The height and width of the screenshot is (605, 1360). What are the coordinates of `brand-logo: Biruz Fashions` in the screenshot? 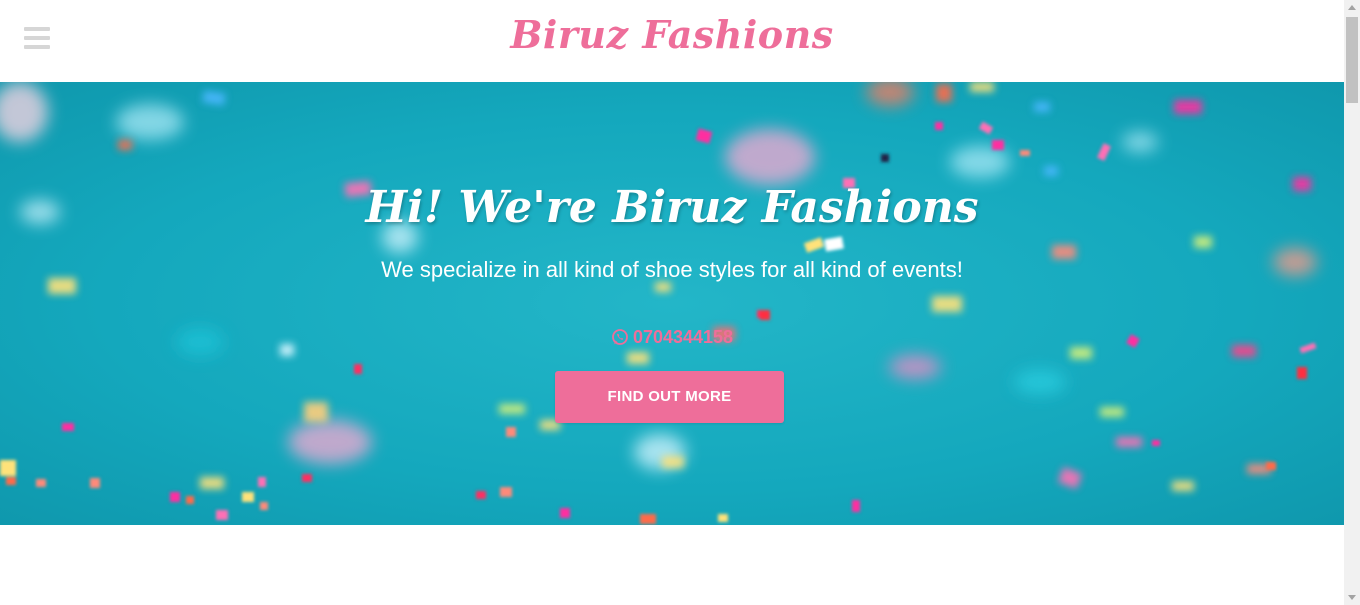 It's located at (672, 35).